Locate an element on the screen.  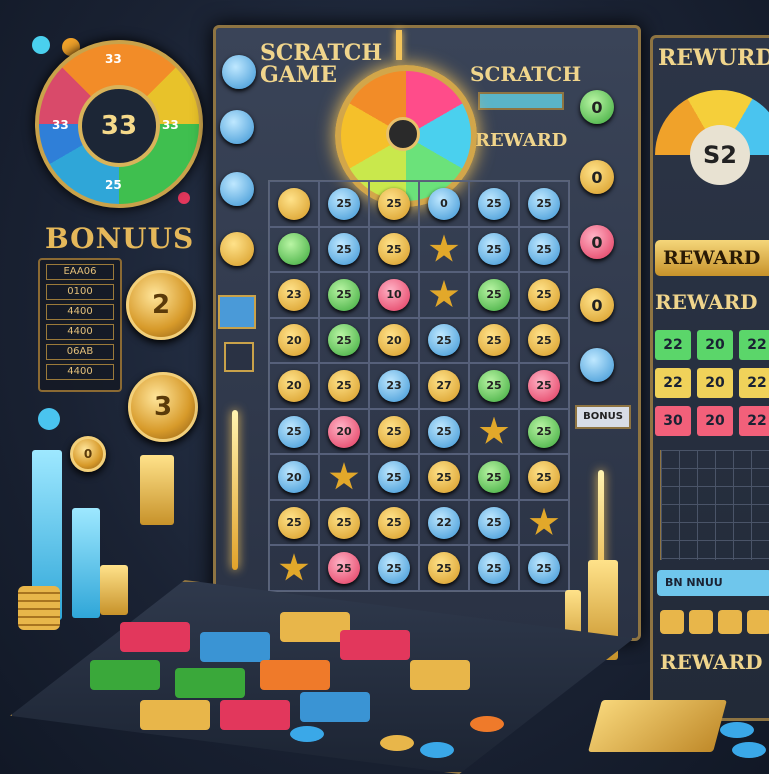
bonus-row: 06AB is located at coordinates (80, 352).